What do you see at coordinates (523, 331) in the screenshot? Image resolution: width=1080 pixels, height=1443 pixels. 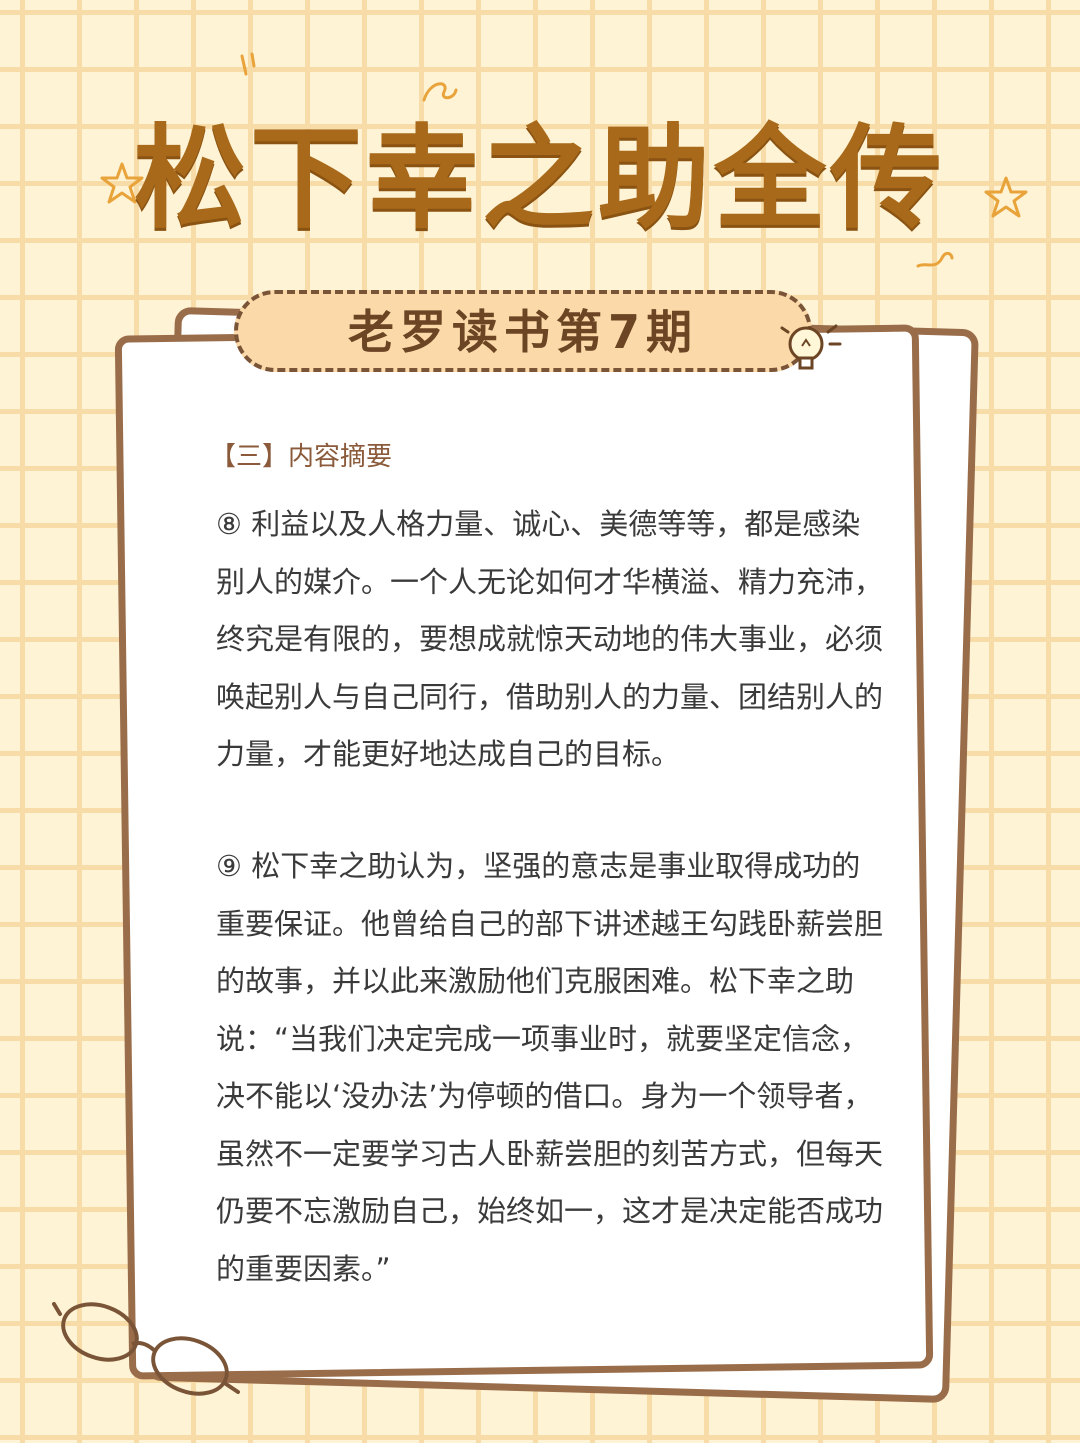 I see `subtitle-banner: 老罗读书第7期` at bounding box center [523, 331].